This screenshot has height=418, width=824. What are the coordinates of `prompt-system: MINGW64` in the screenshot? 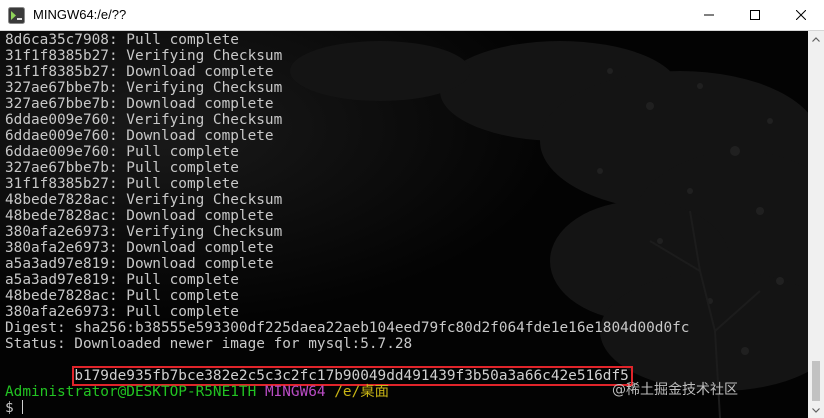 It's located at (295, 392).